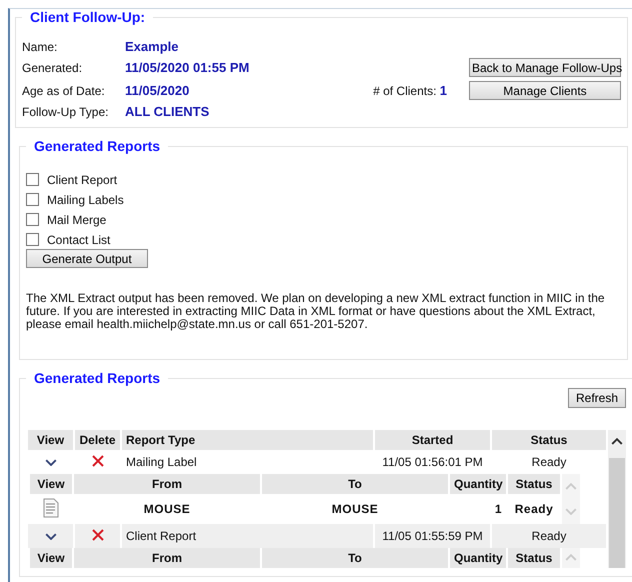 The image size is (632, 582). What do you see at coordinates (82, 179) in the screenshot?
I see `checkbox-label: Client Report` at bounding box center [82, 179].